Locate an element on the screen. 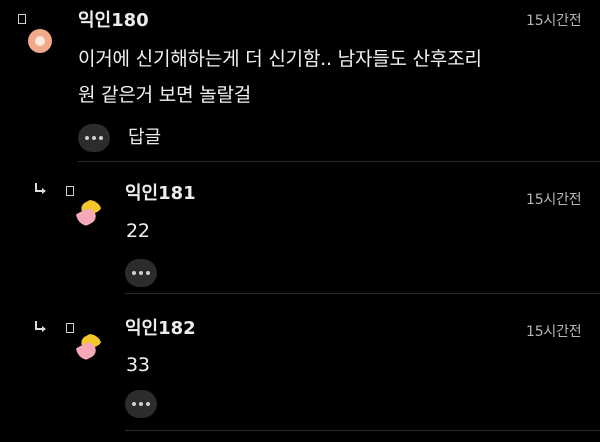 The image size is (600, 442). comment-author: 익인180 is located at coordinates (113, 20).